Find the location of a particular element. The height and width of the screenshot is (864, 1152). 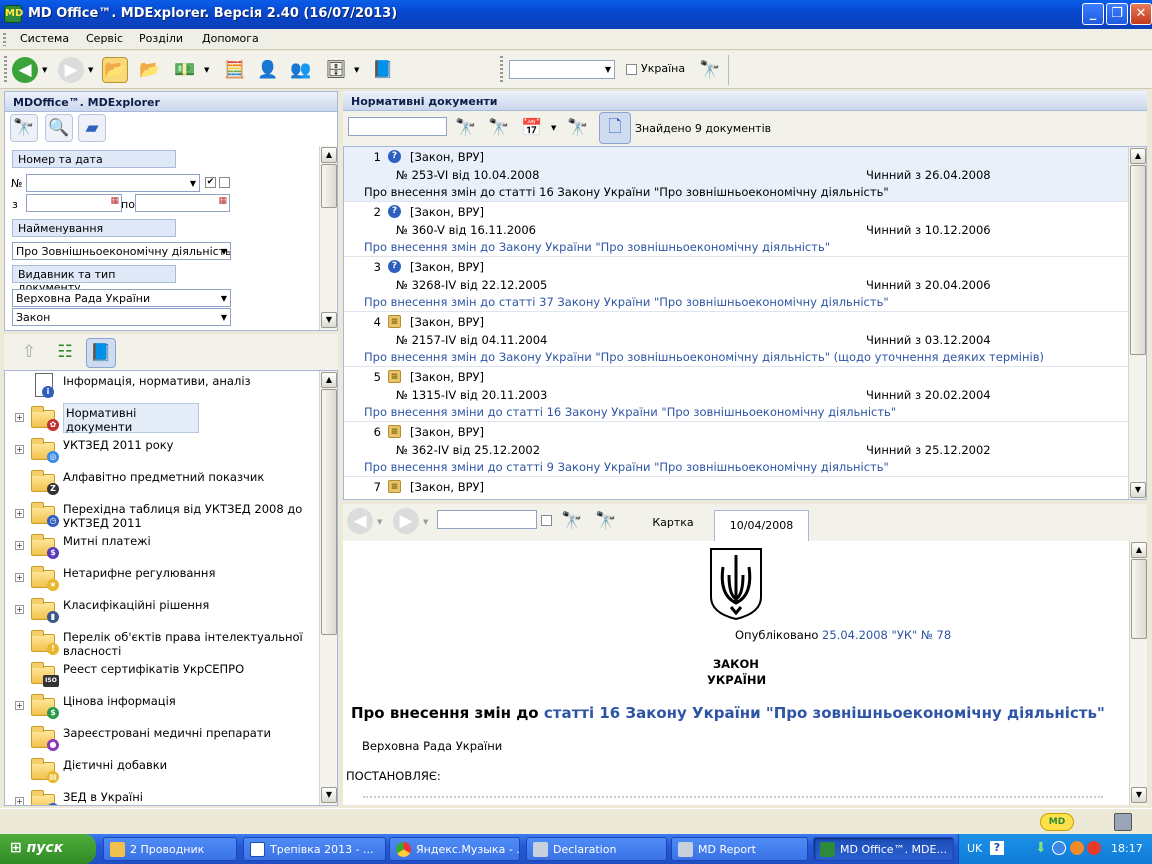

menu-sections: Розділи is located at coordinates (161, 38).